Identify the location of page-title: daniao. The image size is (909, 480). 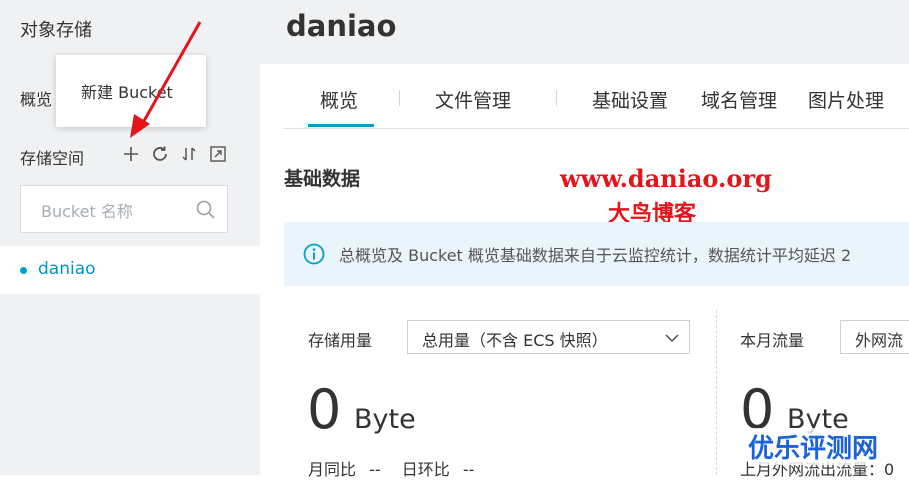
(341, 26).